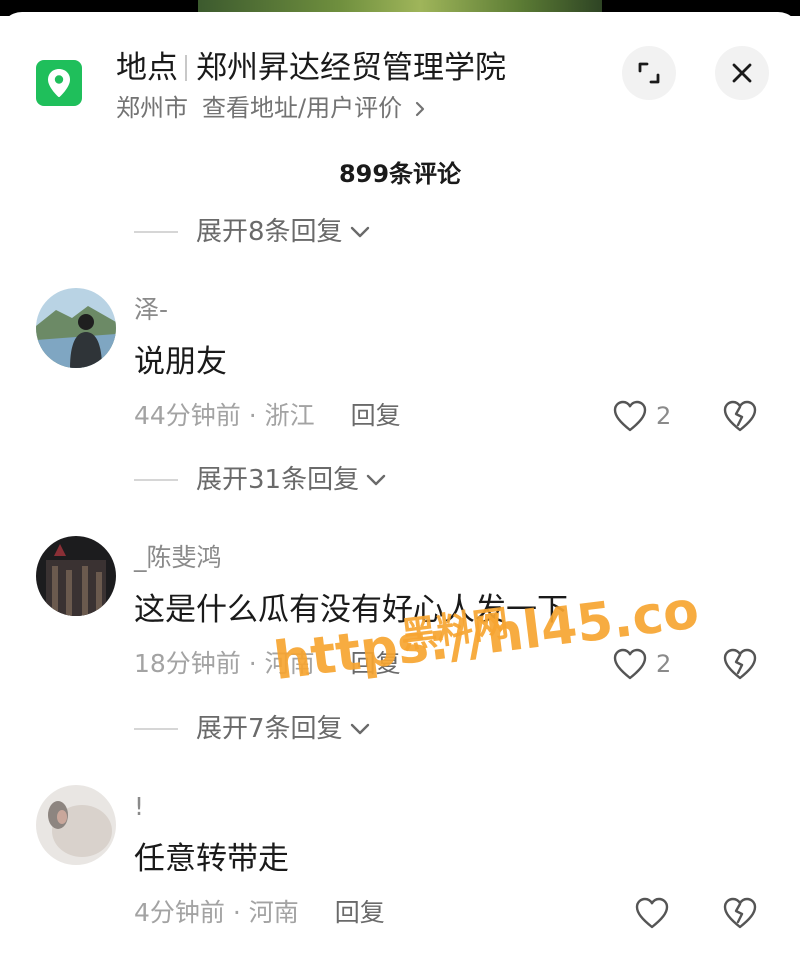 The height and width of the screenshot is (963, 800). What do you see at coordinates (269, 232) in the screenshot?
I see `expand-replies-label: 展开8条回复` at bounding box center [269, 232].